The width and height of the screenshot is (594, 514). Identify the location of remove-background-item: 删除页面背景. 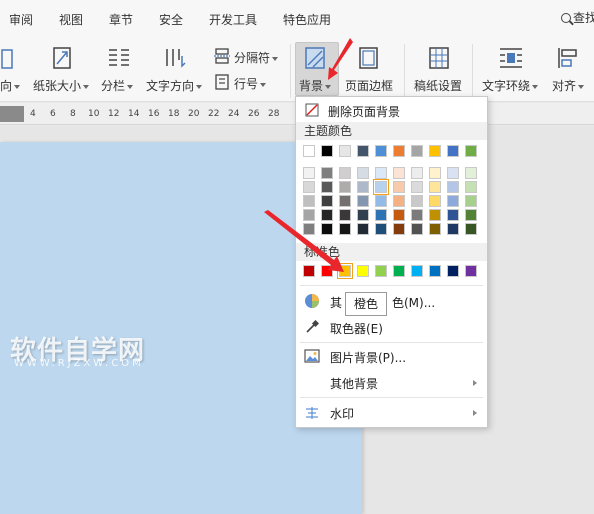
(391, 111).